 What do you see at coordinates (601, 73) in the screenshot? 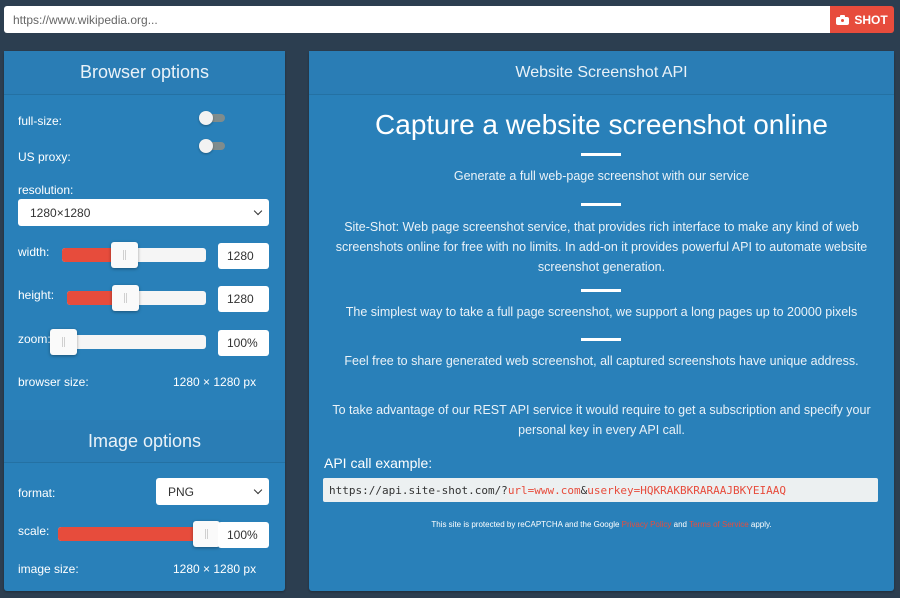
I see `api-panel-title: Website Screenshot API` at bounding box center [601, 73].